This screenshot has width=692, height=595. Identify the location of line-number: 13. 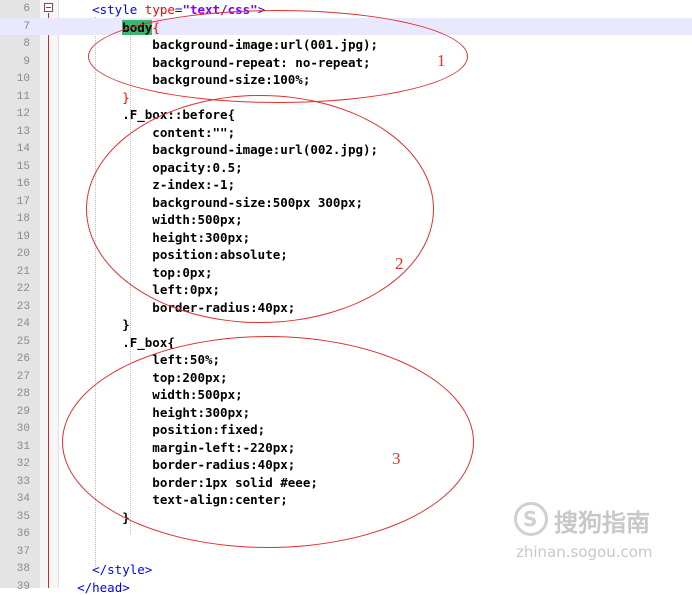
(15, 132).